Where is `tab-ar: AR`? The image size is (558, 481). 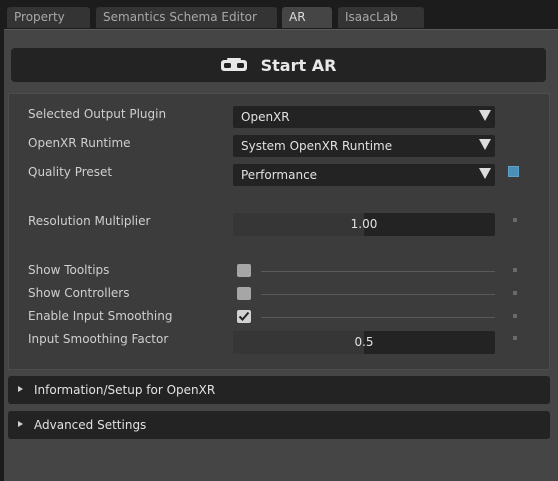
tab-ar: AR is located at coordinates (307, 17).